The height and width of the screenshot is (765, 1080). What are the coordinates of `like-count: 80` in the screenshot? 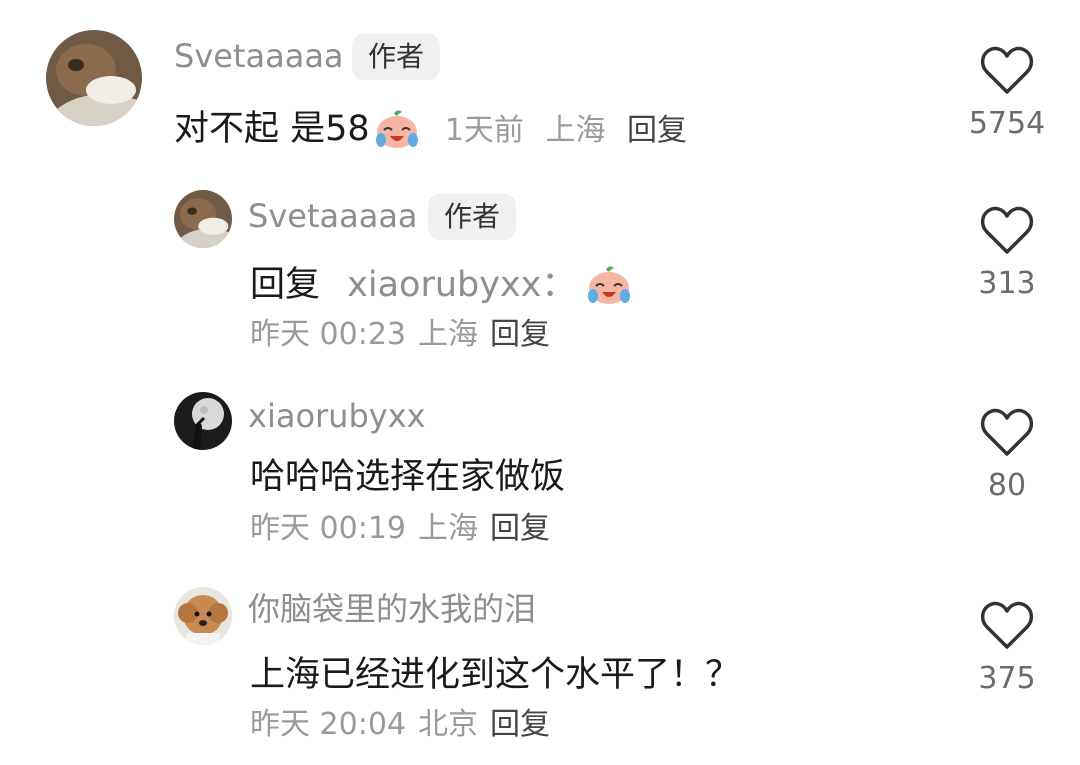 It's located at (1007, 485).